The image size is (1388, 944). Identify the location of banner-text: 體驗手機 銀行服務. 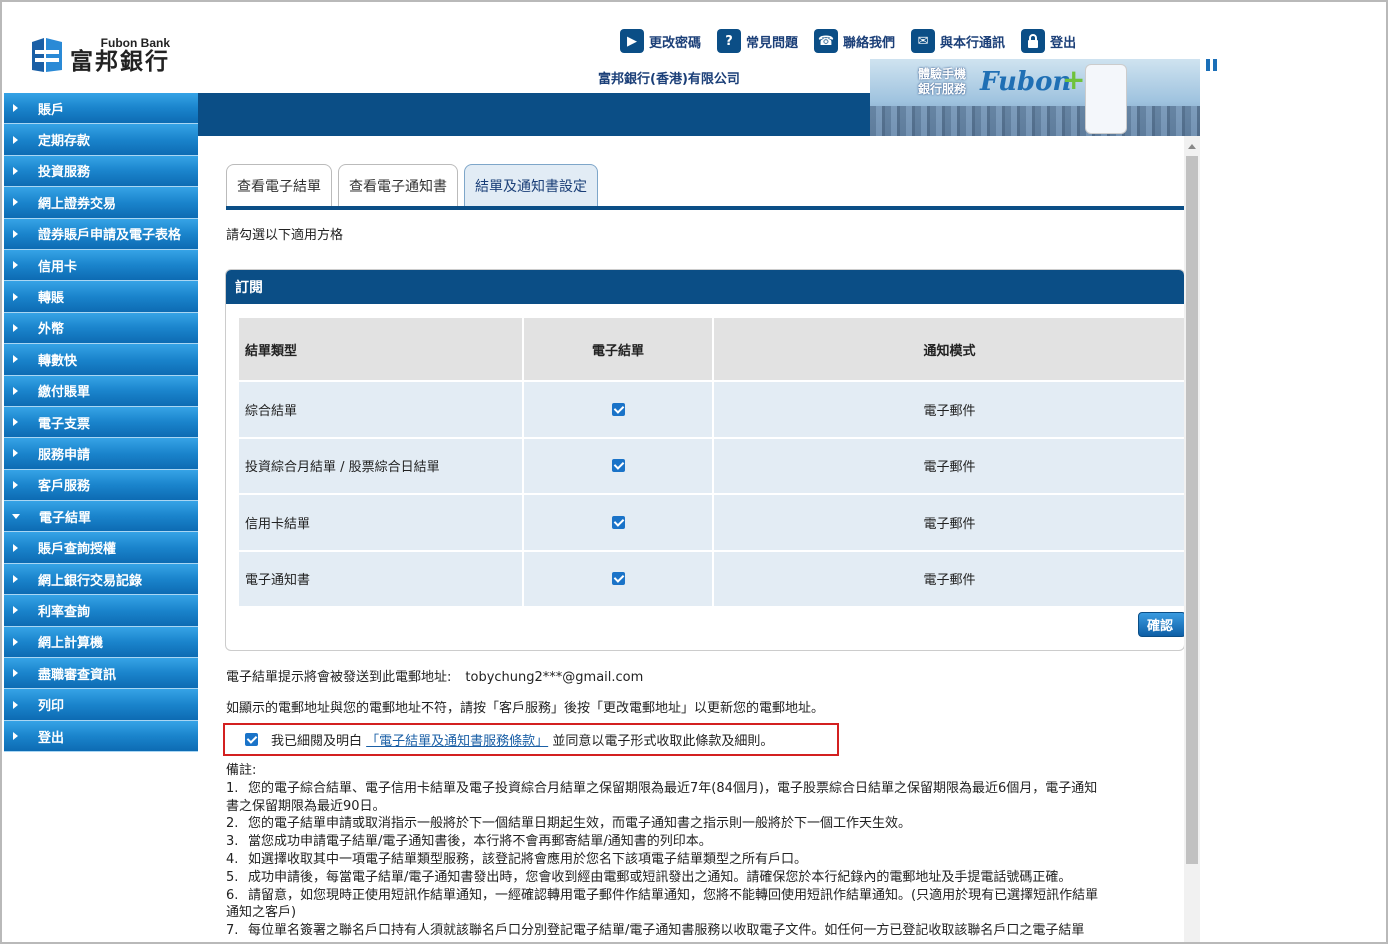
(942, 81).